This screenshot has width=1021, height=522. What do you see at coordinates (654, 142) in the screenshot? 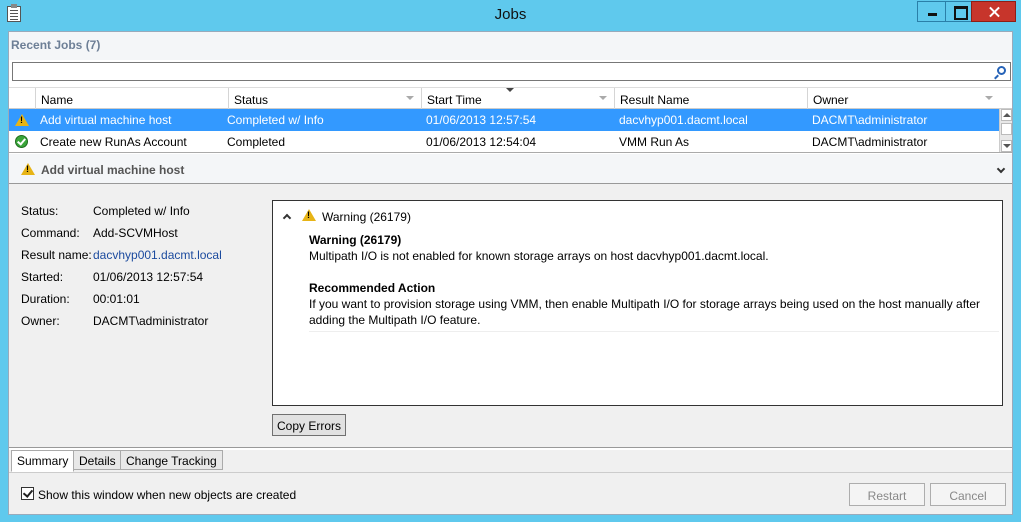
I see `job-result-name: VMM Run As` at bounding box center [654, 142].